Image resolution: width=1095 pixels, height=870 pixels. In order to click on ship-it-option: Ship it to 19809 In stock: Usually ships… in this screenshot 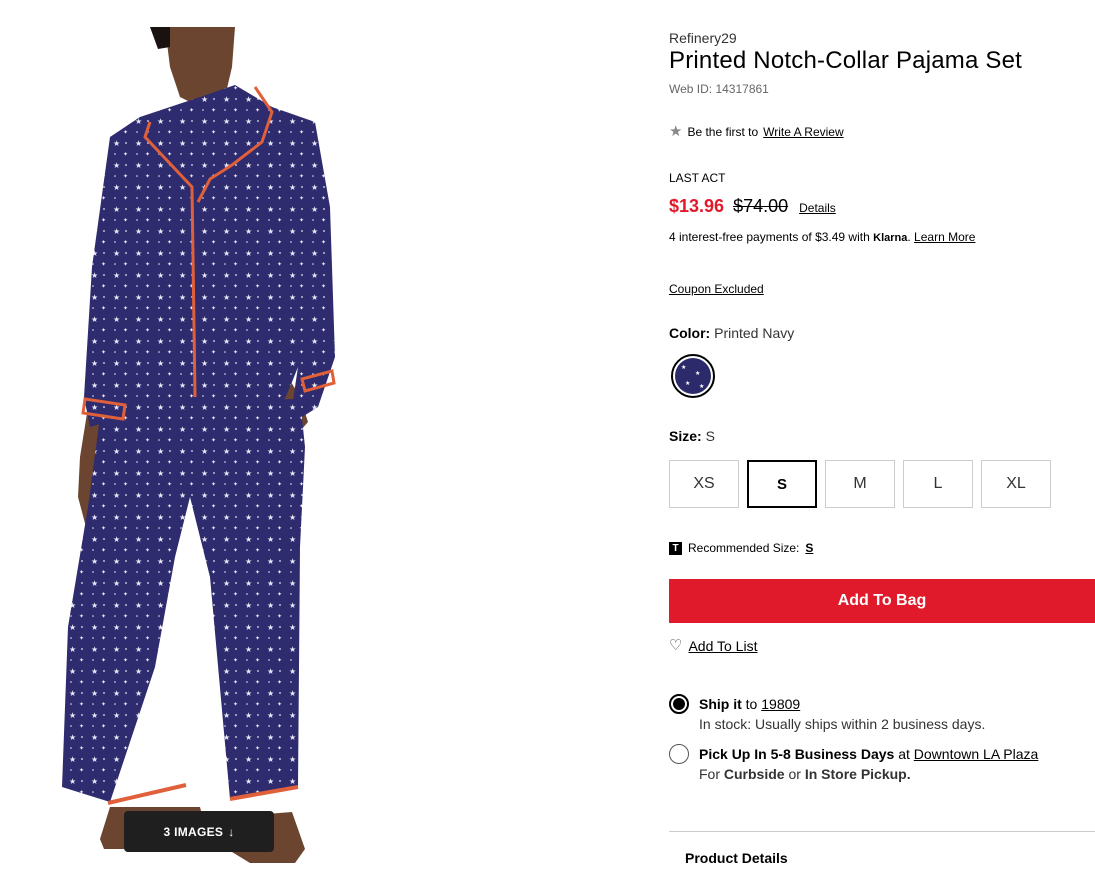, I will do `click(827, 714)`.